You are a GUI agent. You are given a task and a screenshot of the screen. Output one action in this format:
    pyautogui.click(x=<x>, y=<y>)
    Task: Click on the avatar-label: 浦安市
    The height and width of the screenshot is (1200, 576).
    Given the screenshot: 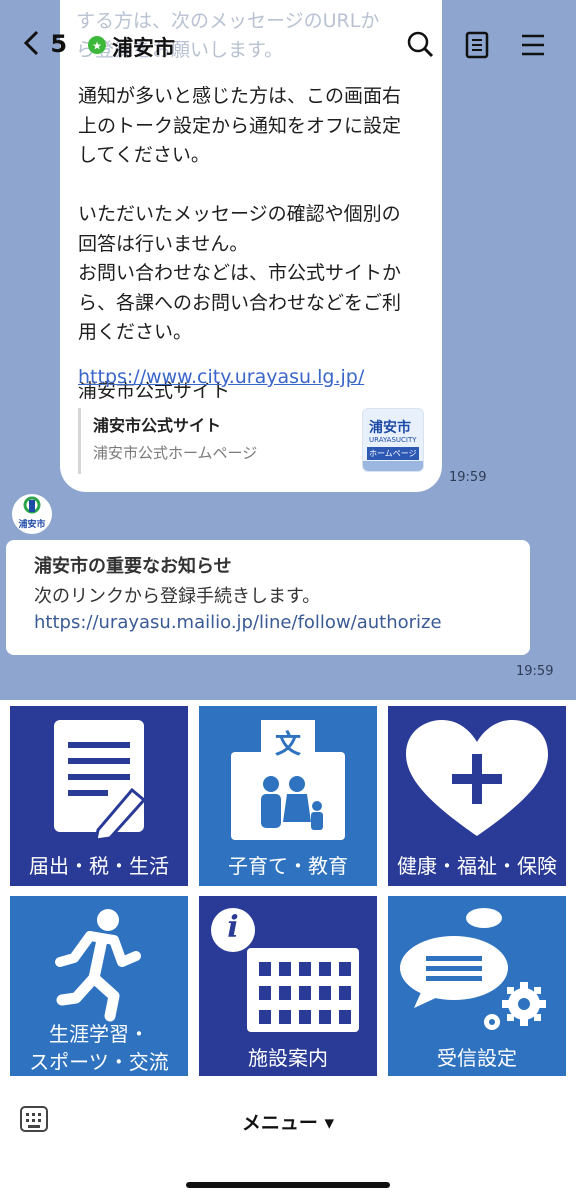 What is the action you would take?
    pyautogui.click(x=32, y=525)
    